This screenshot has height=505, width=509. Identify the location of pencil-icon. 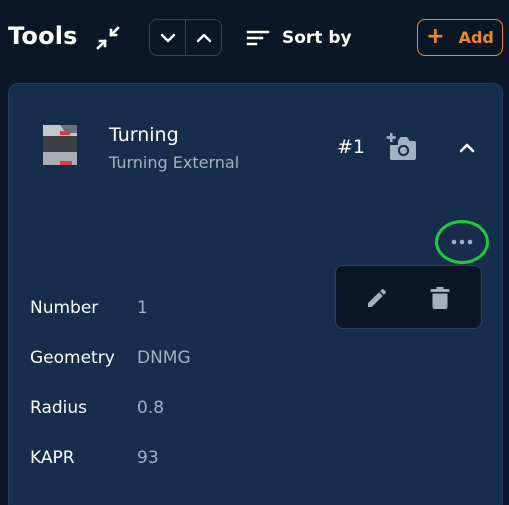
(377, 297).